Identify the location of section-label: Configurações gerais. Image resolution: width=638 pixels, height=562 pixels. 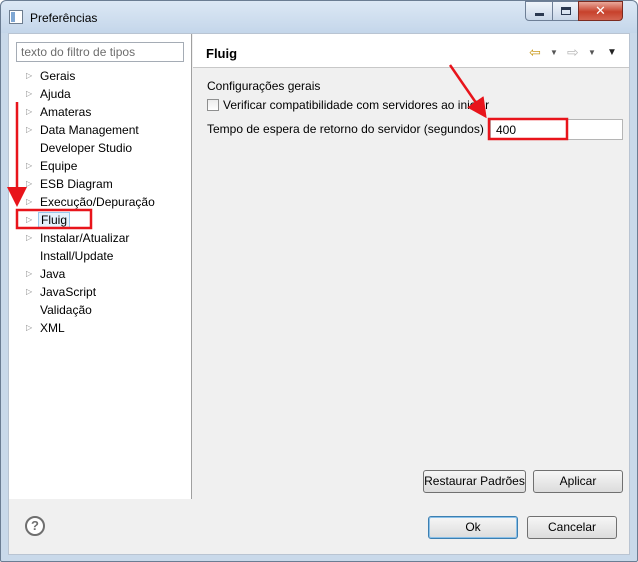
(264, 86).